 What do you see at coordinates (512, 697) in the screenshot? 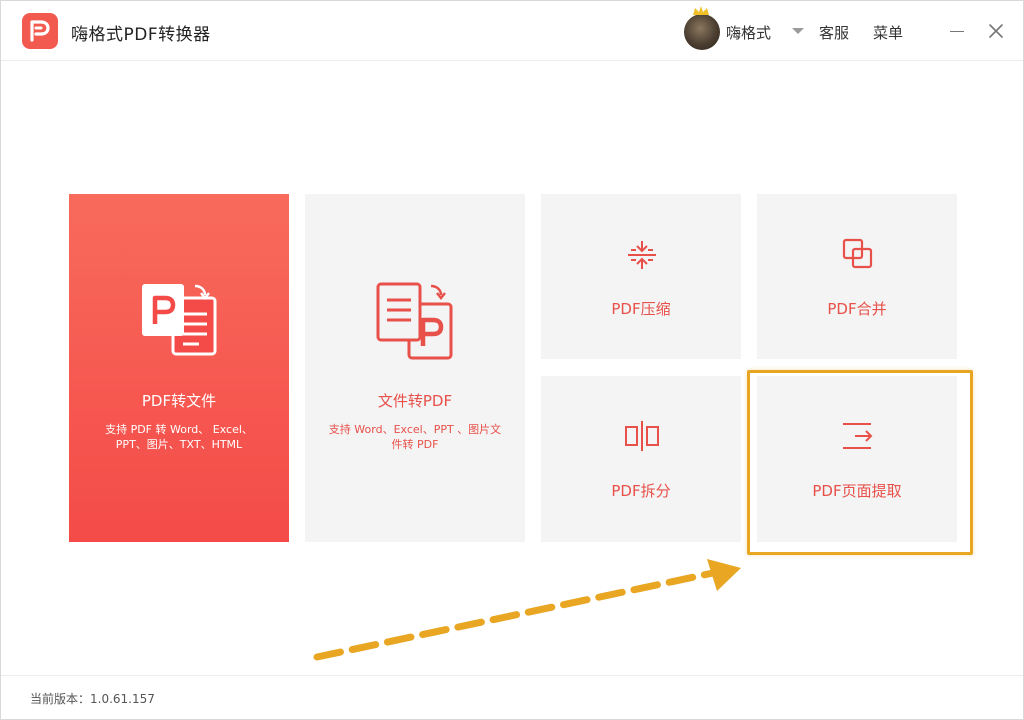
I see `status-footer: 当前版本：1.0.61.157` at bounding box center [512, 697].